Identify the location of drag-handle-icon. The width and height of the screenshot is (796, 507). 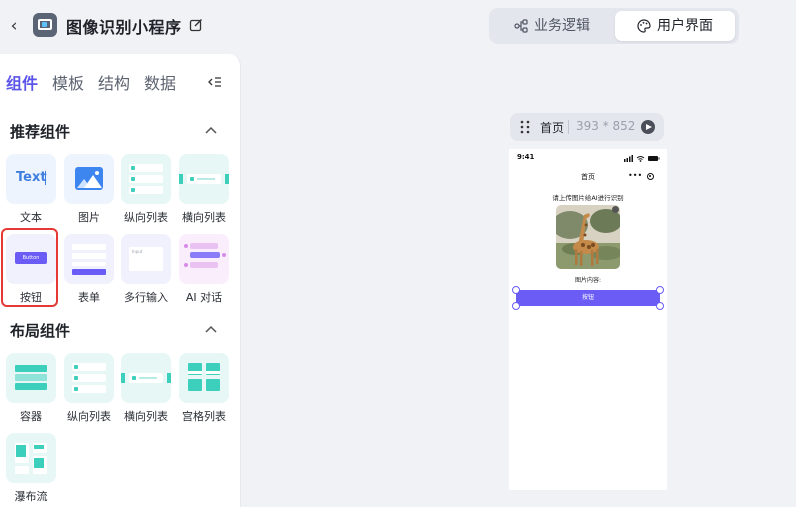
(525, 127).